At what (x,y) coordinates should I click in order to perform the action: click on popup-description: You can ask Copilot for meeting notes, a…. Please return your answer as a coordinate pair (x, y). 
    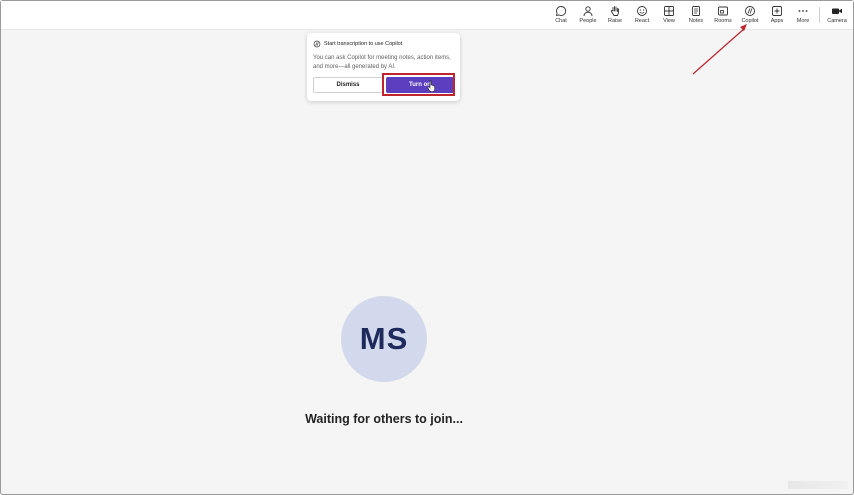
    Looking at the image, I should click on (382, 62).